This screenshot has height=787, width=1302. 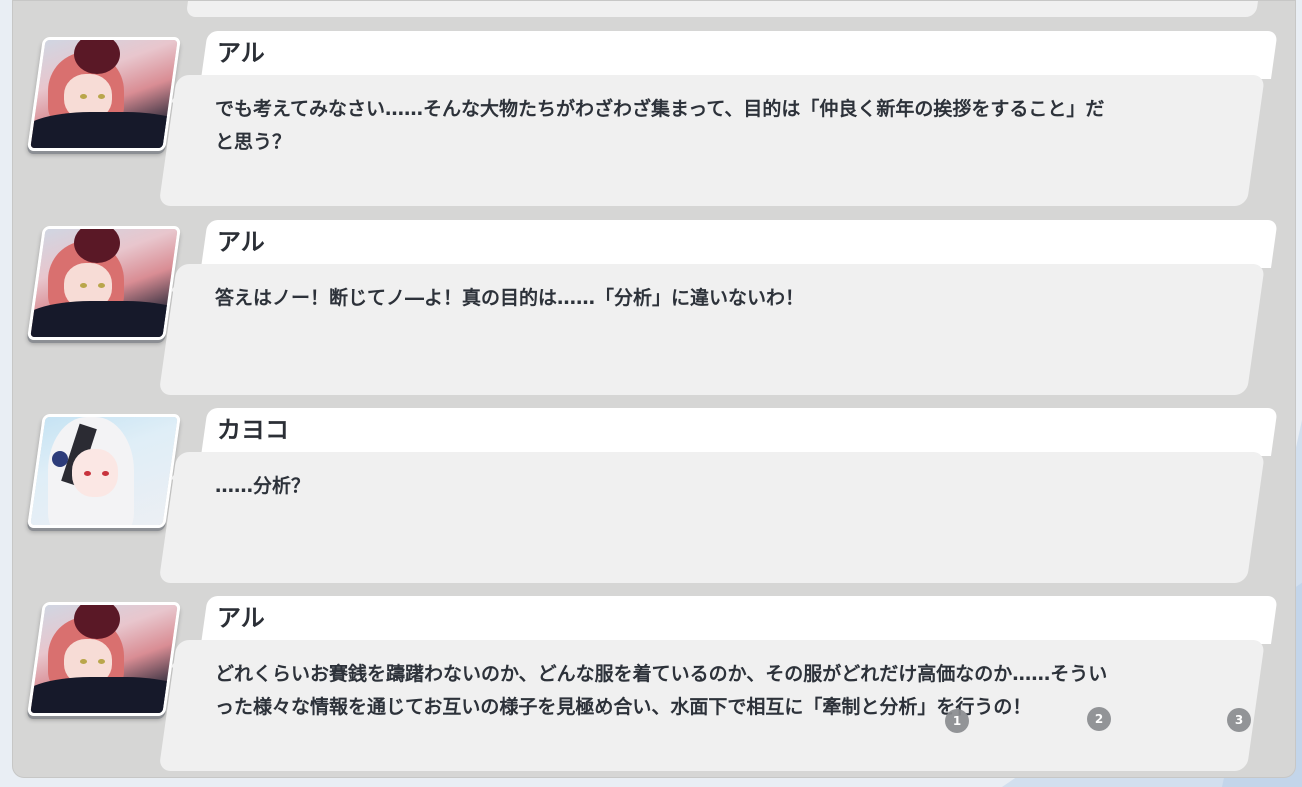 What do you see at coordinates (957, 721) in the screenshot?
I see `choice-badge-1: 1` at bounding box center [957, 721].